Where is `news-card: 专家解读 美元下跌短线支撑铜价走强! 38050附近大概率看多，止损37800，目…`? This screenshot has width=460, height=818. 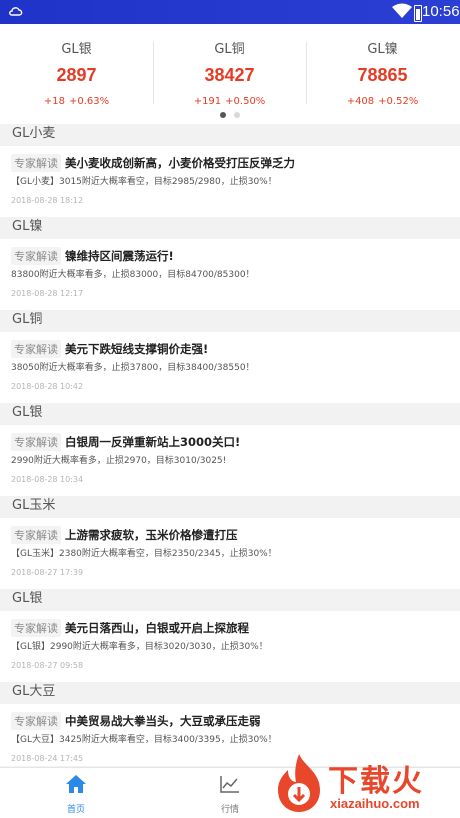
news-card: 专家解读 美元下跌短线支撑铜价走强! 38050附近大概率看多，止损37800，目… is located at coordinates (230, 373).